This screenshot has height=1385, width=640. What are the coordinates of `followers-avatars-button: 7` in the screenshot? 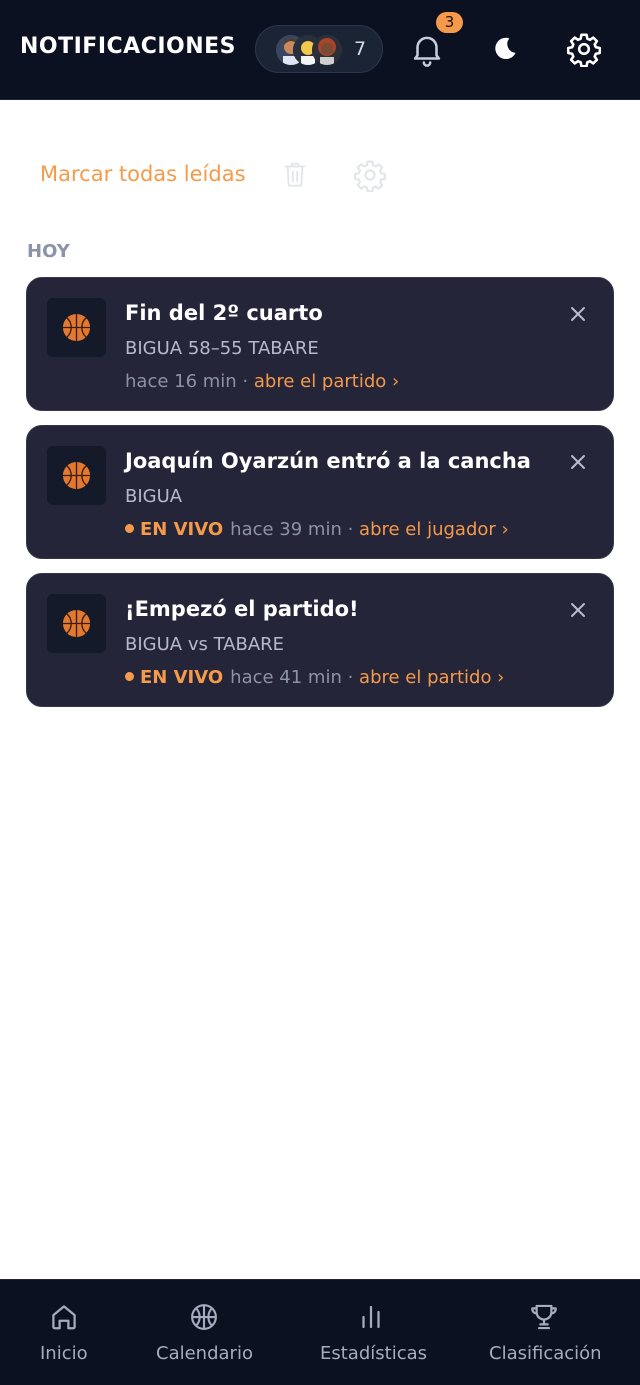 It's located at (319, 49).